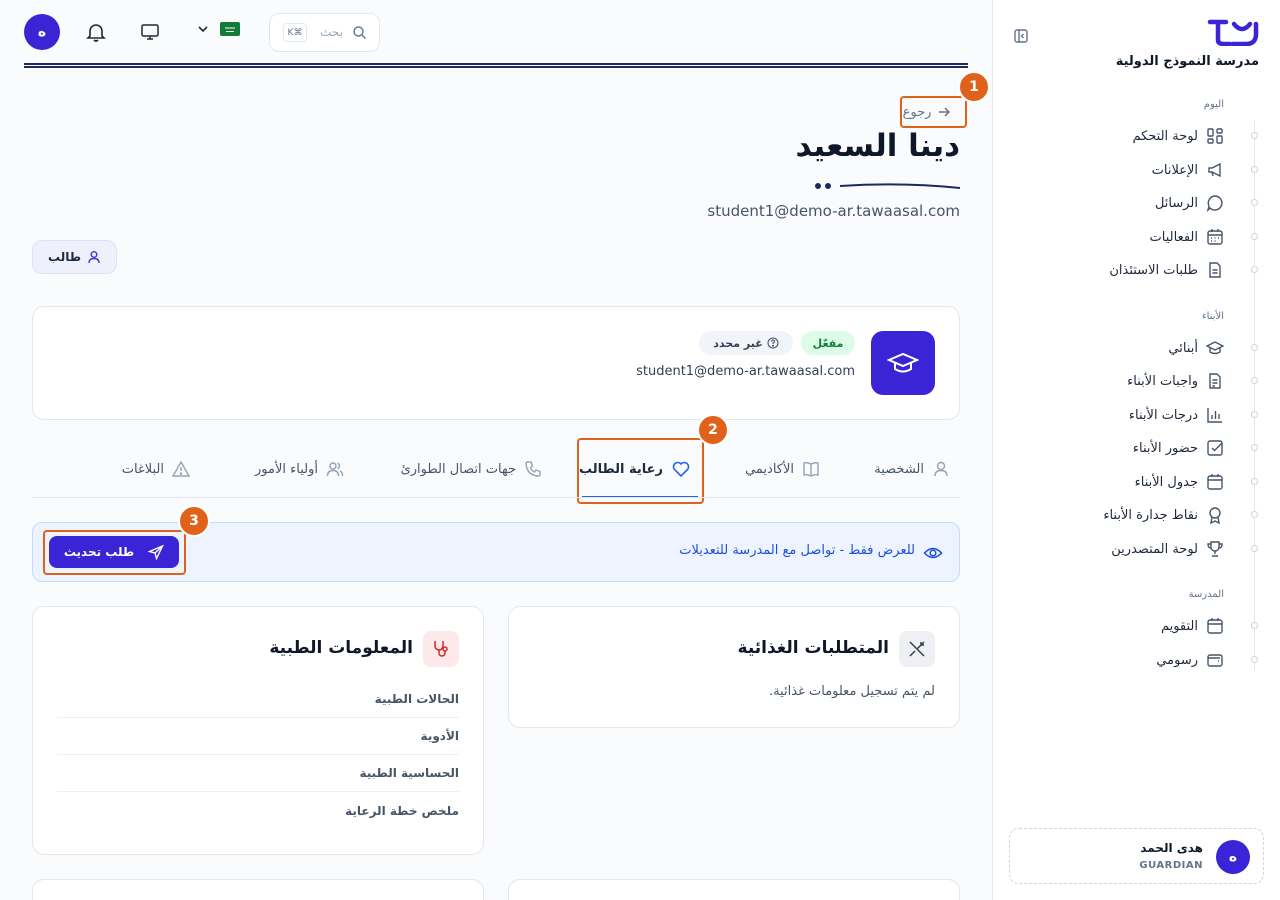  I want to click on user-role: GUARDIAN, so click(1171, 865).